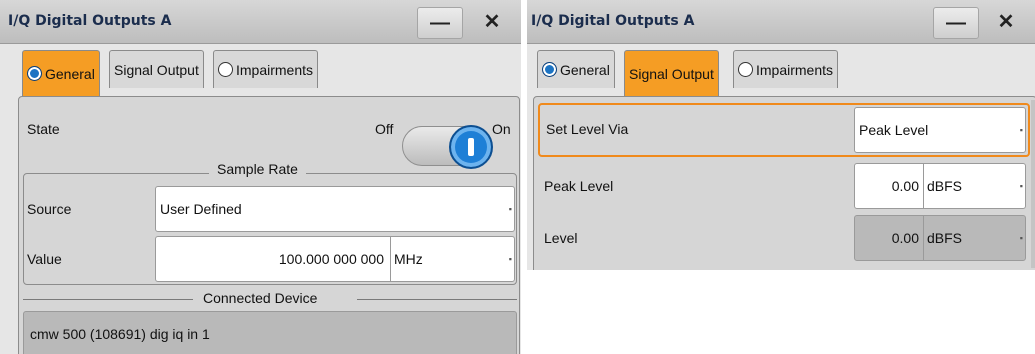 This screenshot has height=354, width=1035. Describe the element at coordinates (894, 130) in the screenshot. I see `set-level-via-value: Peak Level` at that location.